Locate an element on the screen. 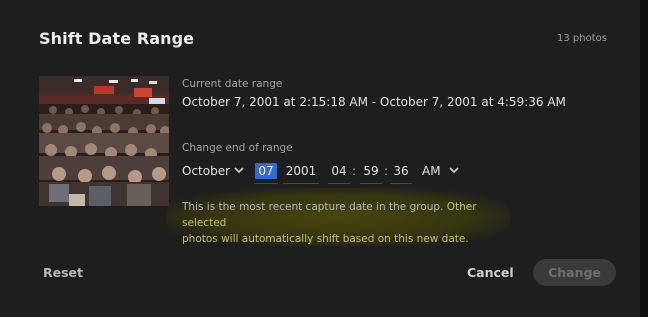 Image resolution: width=648 pixels, height=317 pixels. photo-thumbnail is located at coordinates (104, 141).